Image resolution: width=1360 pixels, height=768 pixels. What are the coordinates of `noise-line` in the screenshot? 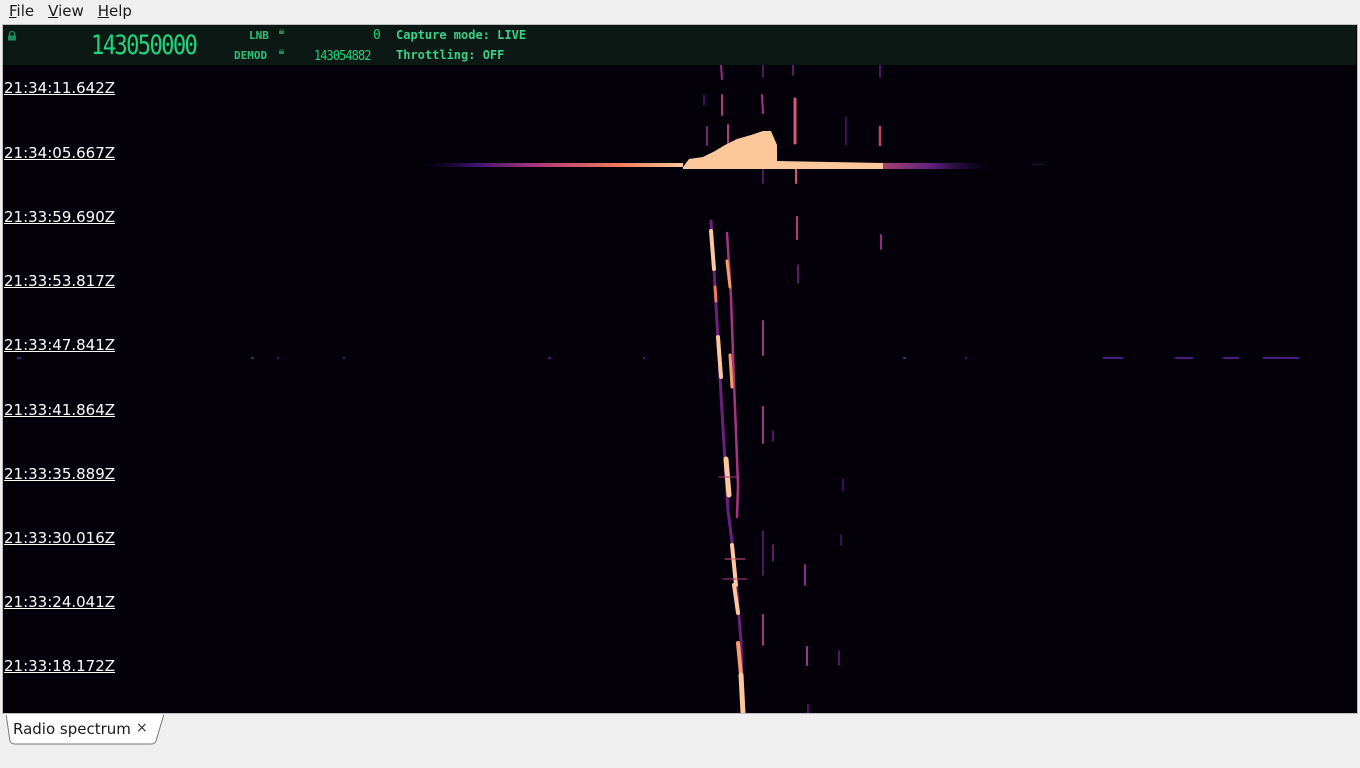 It's located at (658, 358).